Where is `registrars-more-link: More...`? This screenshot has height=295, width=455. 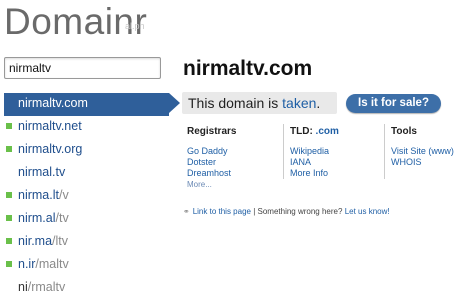
registrars-more-link: More... is located at coordinates (211, 184).